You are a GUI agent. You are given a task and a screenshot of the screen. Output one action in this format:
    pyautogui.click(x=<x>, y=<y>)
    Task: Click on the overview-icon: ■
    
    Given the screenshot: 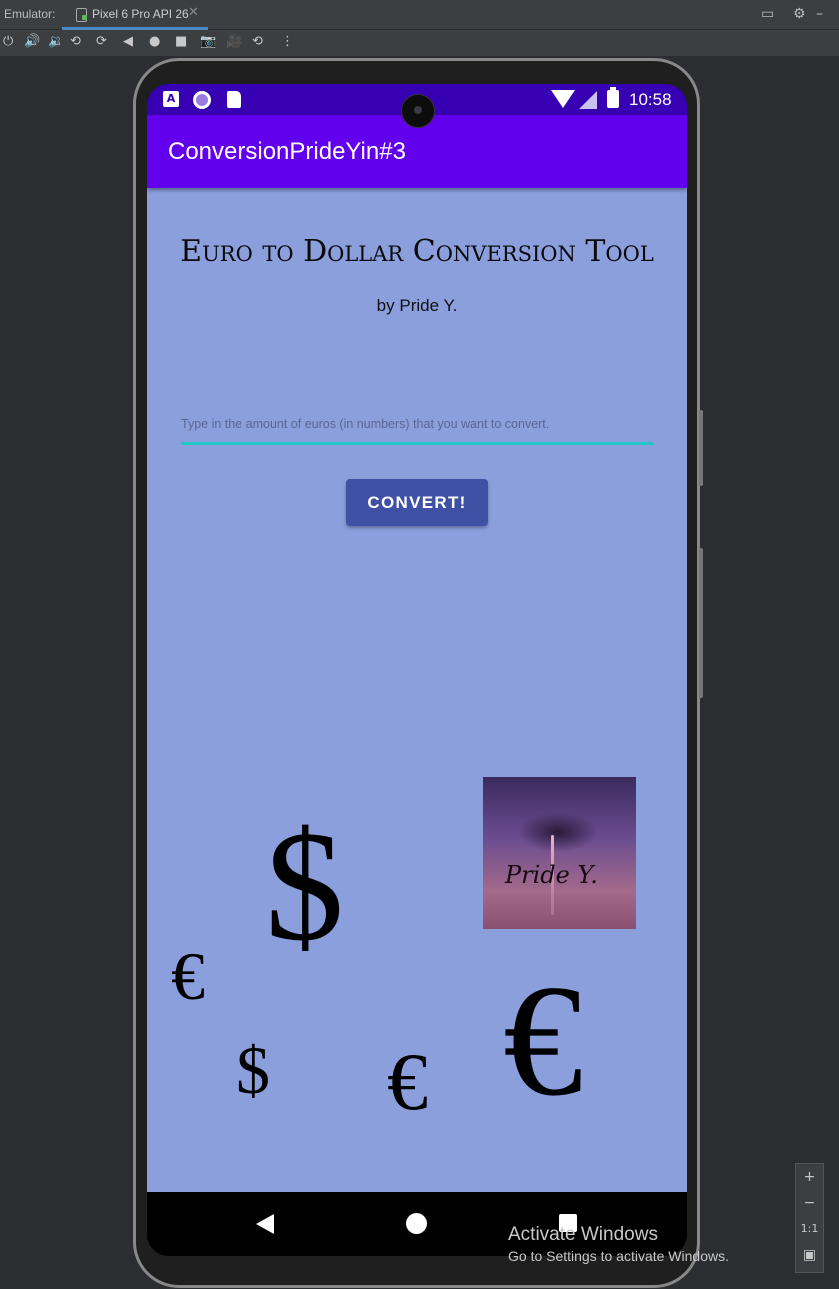 What is the action you would take?
    pyautogui.click(x=181, y=42)
    